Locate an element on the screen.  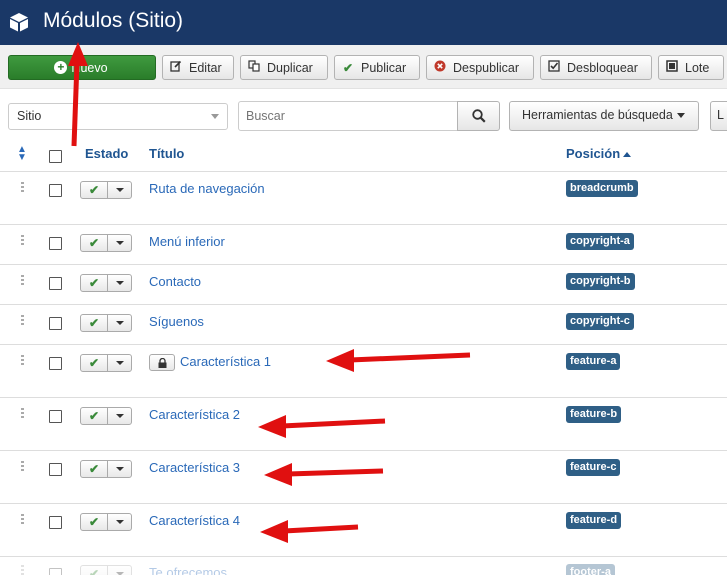
search-tools-label: Herramientas de búsqueda is located at coordinates (597, 115).